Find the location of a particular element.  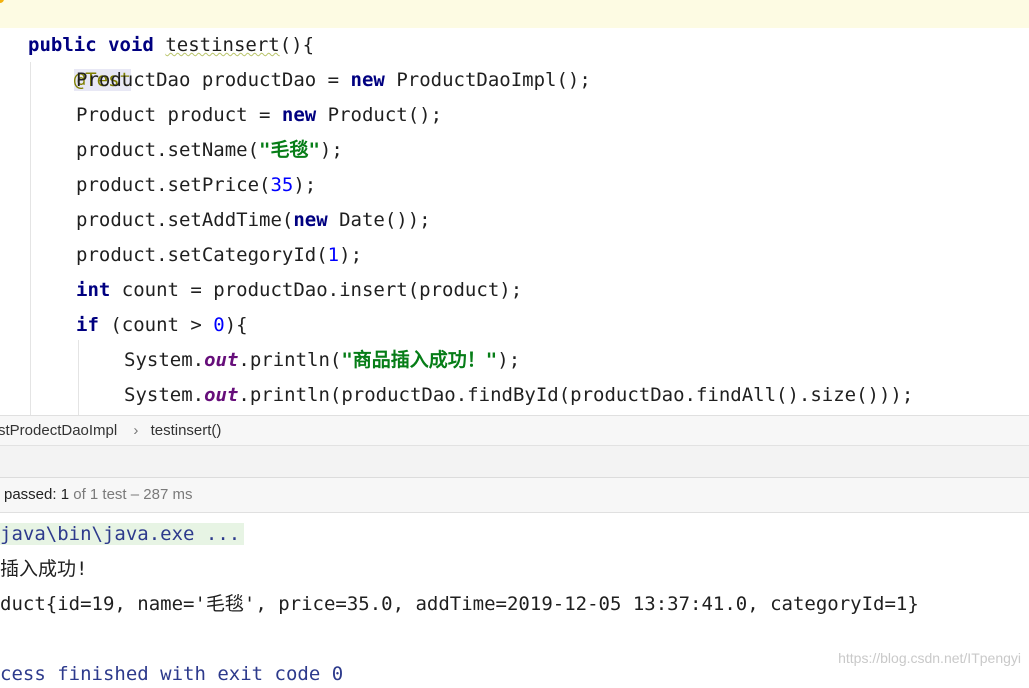

code-line: if (count > 0){ is located at coordinates (162, 325).